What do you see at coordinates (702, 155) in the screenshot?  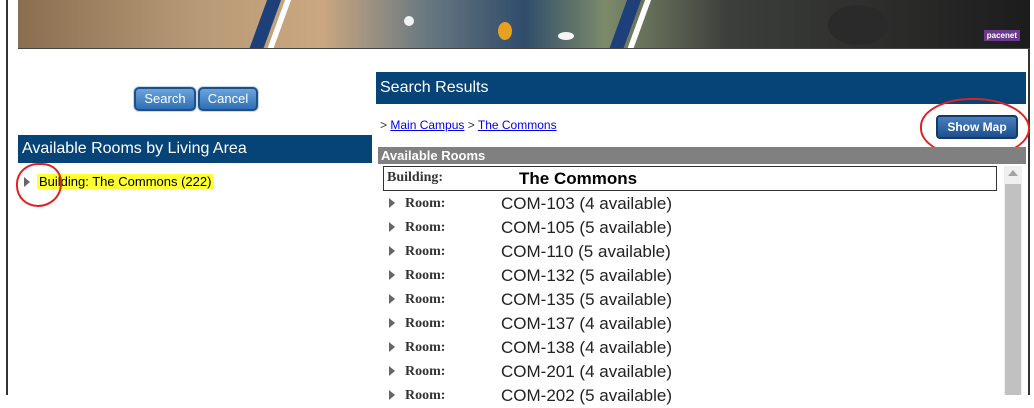 I see `available-rooms-header: Available Rooms` at bounding box center [702, 155].